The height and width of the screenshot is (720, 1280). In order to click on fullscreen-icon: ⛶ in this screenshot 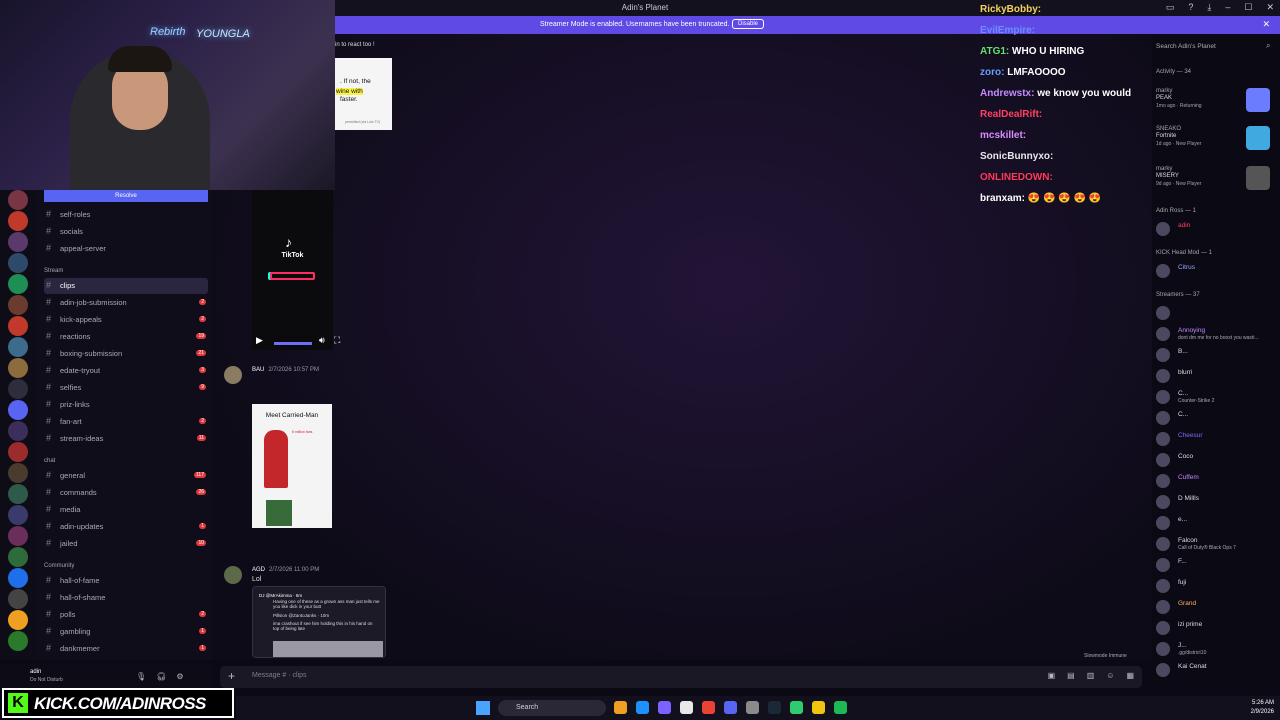, I will do `click(337, 340)`.